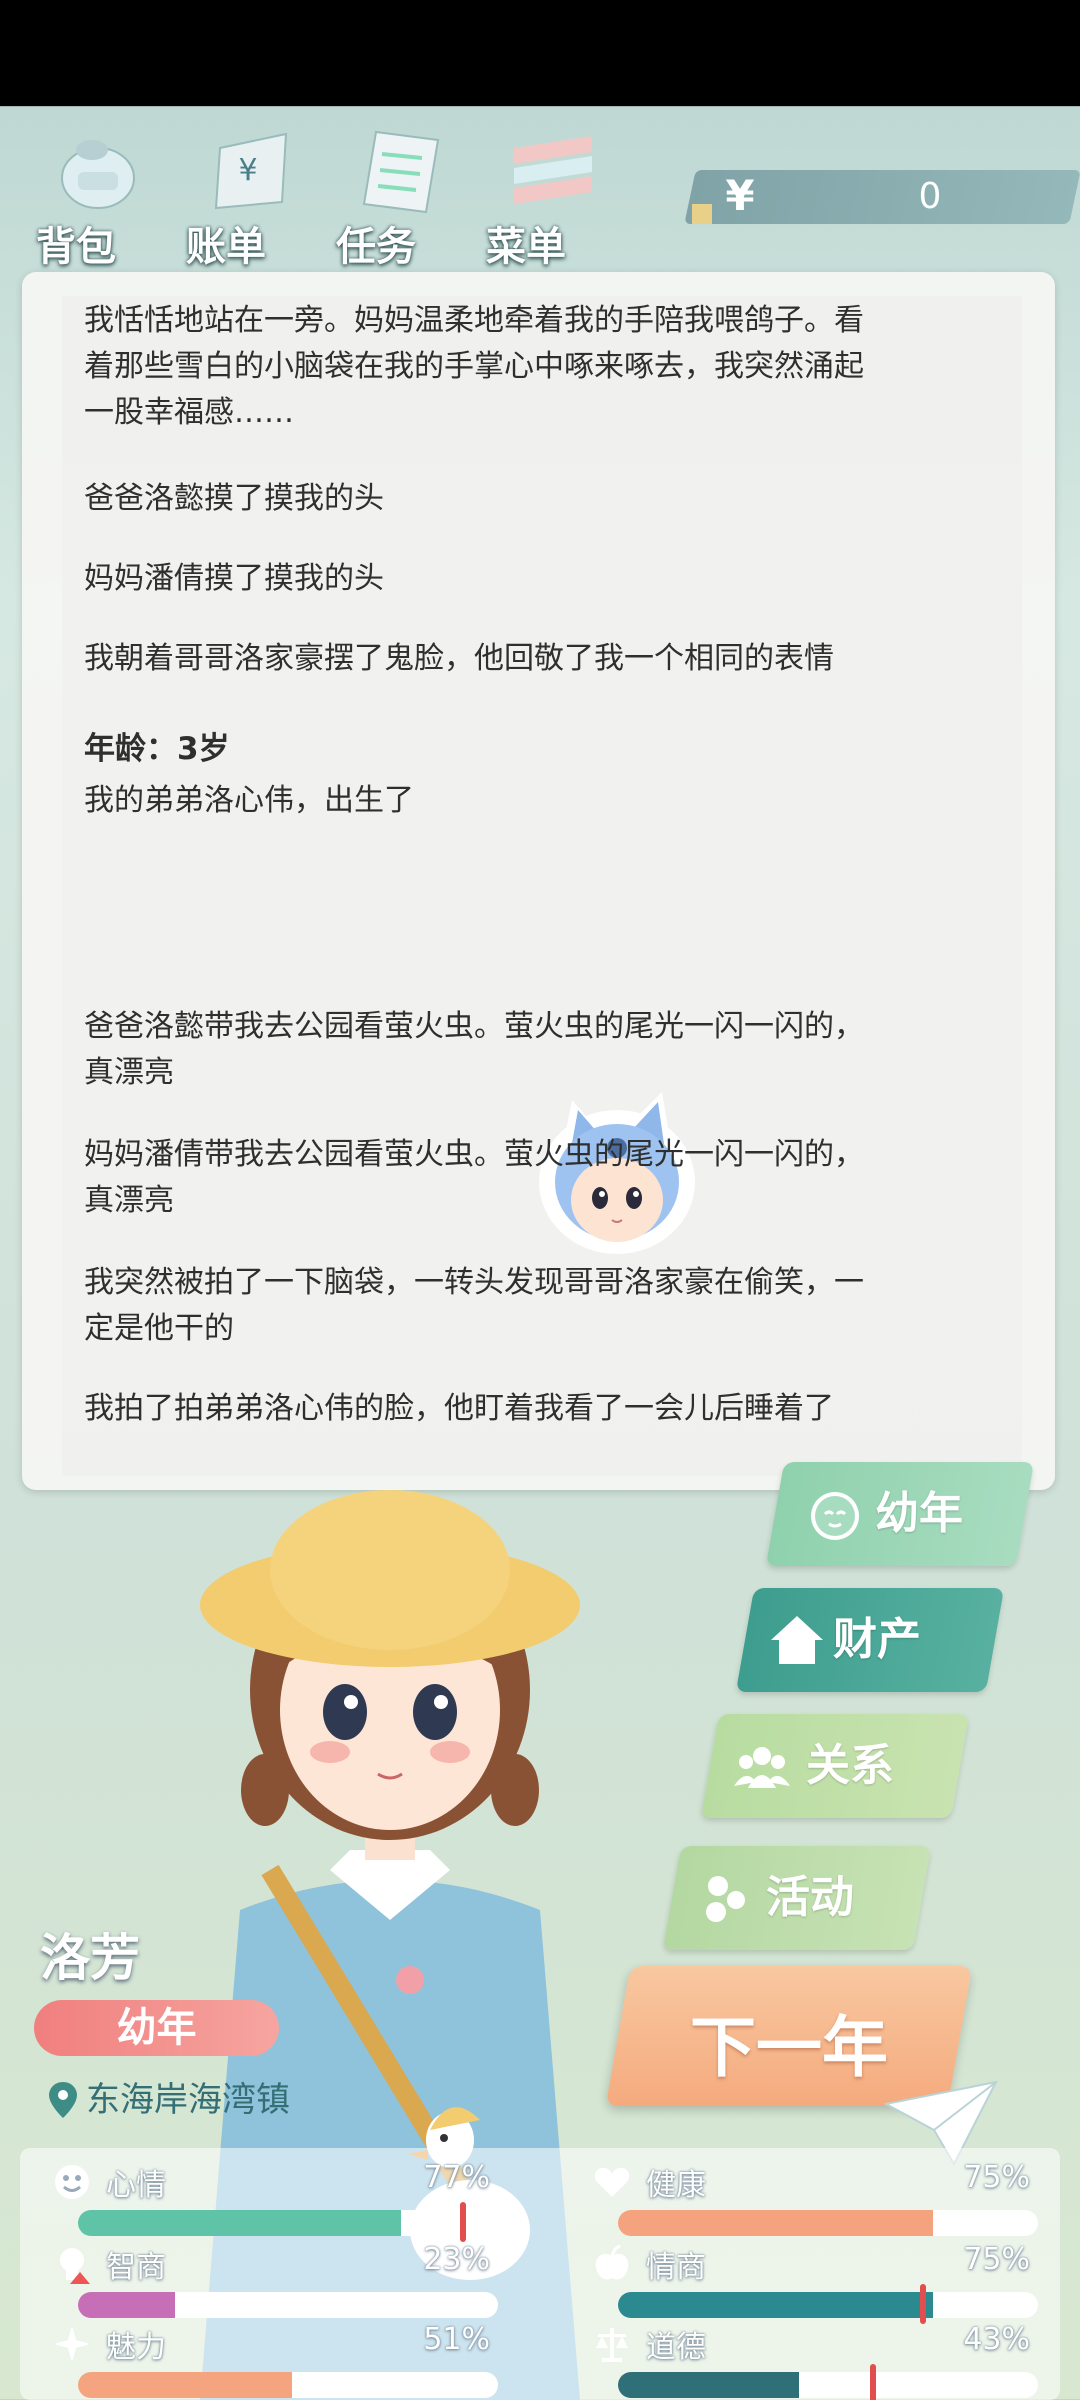 This screenshot has height=2400, width=1080. What do you see at coordinates (456, 2339) in the screenshot?
I see `stat-percent: 51%` at bounding box center [456, 2339].